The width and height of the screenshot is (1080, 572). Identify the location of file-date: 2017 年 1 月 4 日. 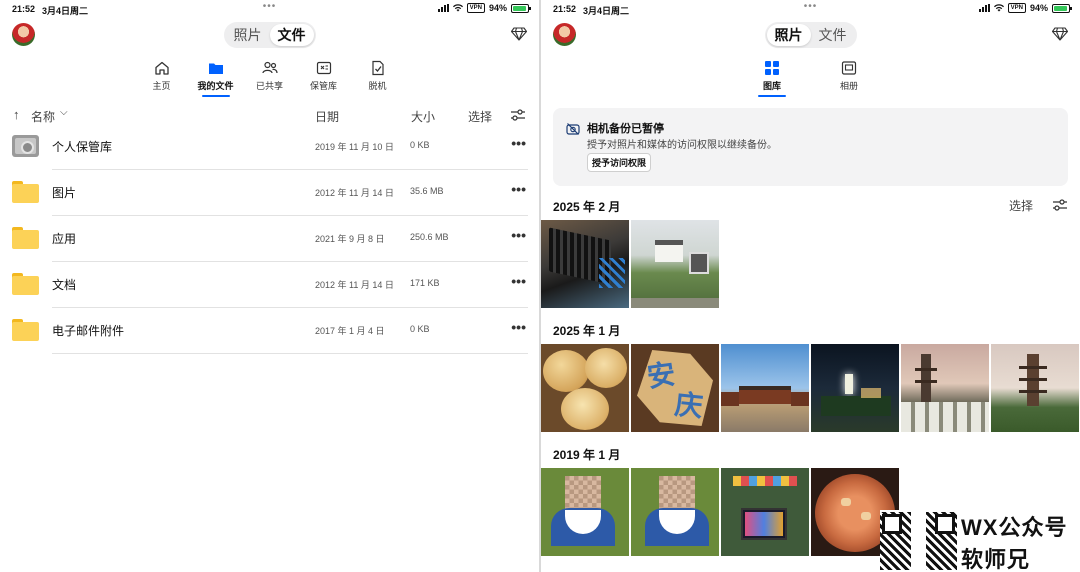
(350, 331).